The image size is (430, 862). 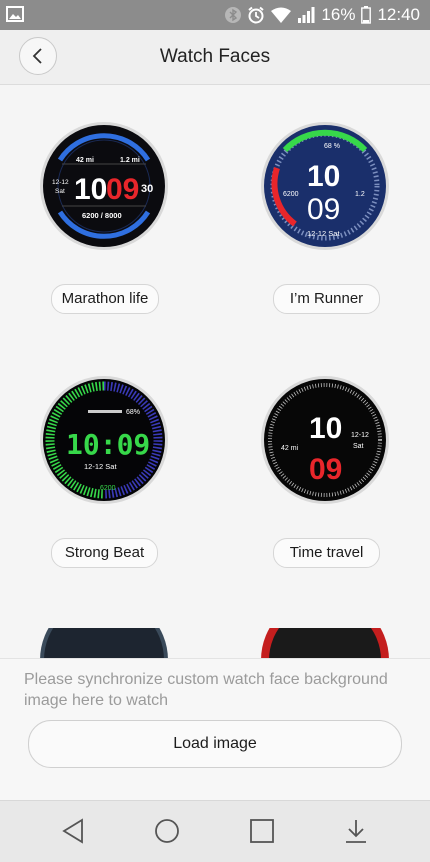 I want to click on face-label-time-travel: Time travel, so click(x=326, y=553).